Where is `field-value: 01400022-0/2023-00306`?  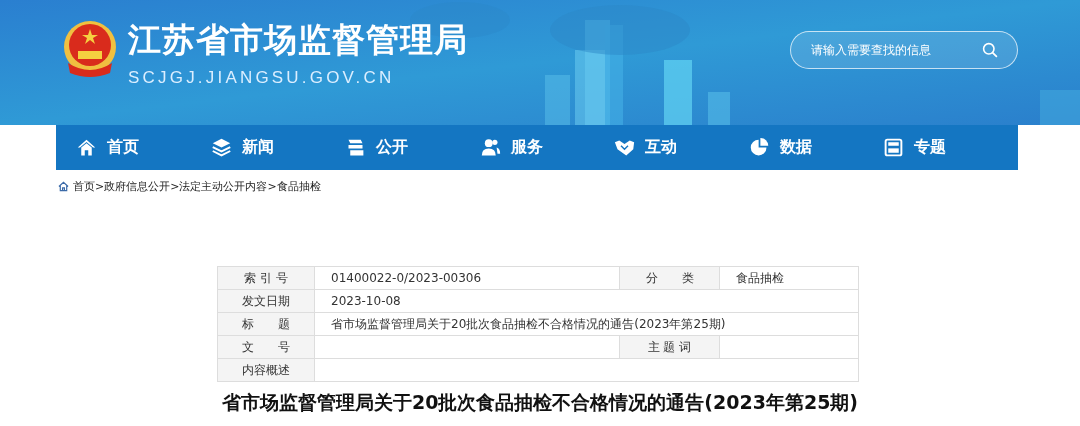 field-value: 01400022-0/2023-00306 is located at coordinates (467, 278).